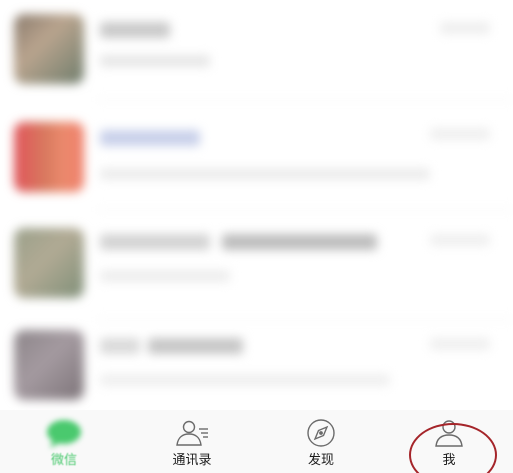 This screenshot has height=473, width=513. What do you see at coordinates (192, 434) in the screenshot?
I see `contacts-icon` at bounding box center [192, 434].